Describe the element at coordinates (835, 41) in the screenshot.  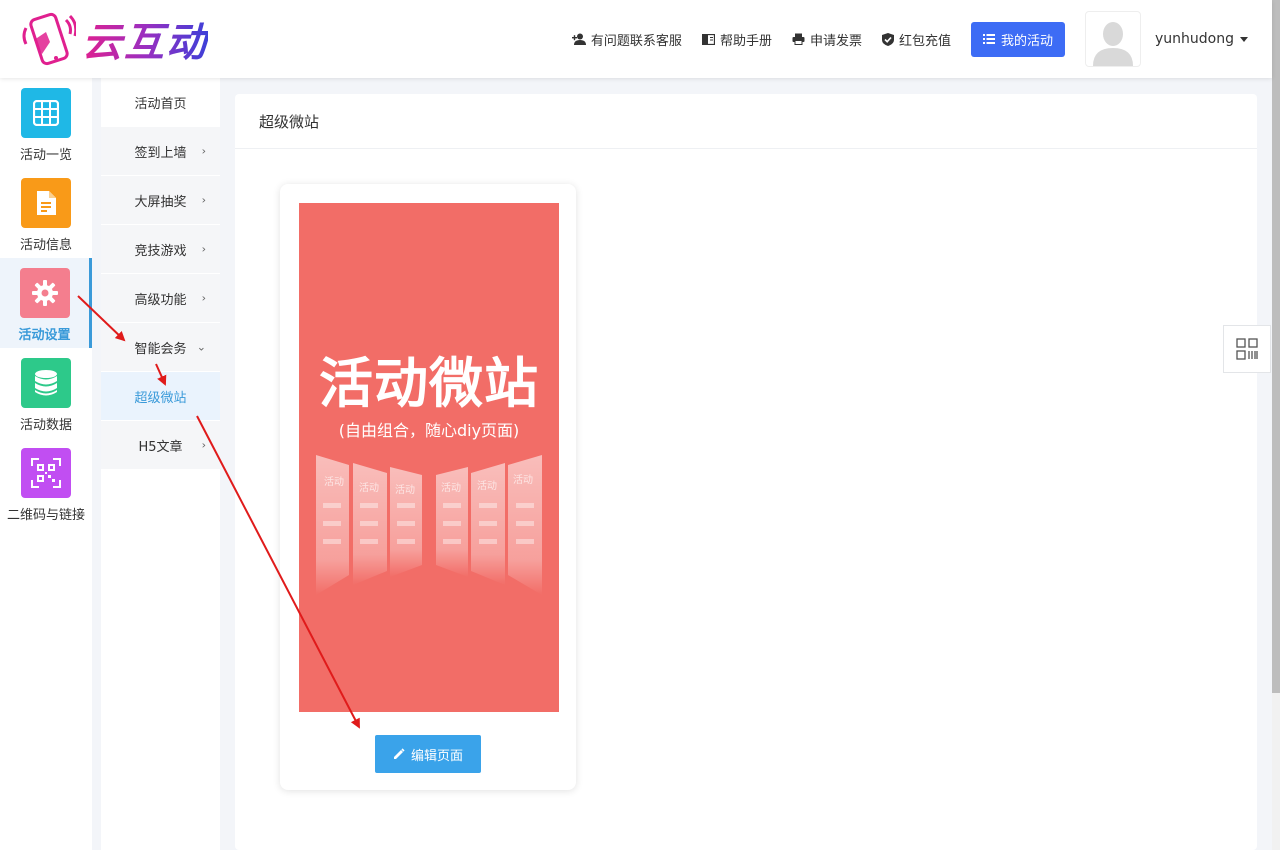
I see `apply-invoice-label: 申请发票` at that location.